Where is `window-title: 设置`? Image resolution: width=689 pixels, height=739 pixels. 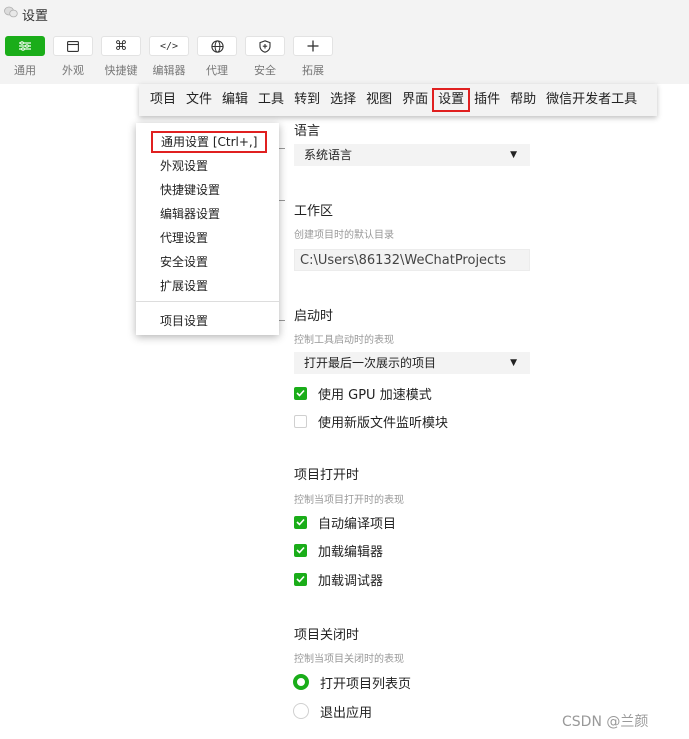
window-title: 设置 is located at coordinates (35, 16).